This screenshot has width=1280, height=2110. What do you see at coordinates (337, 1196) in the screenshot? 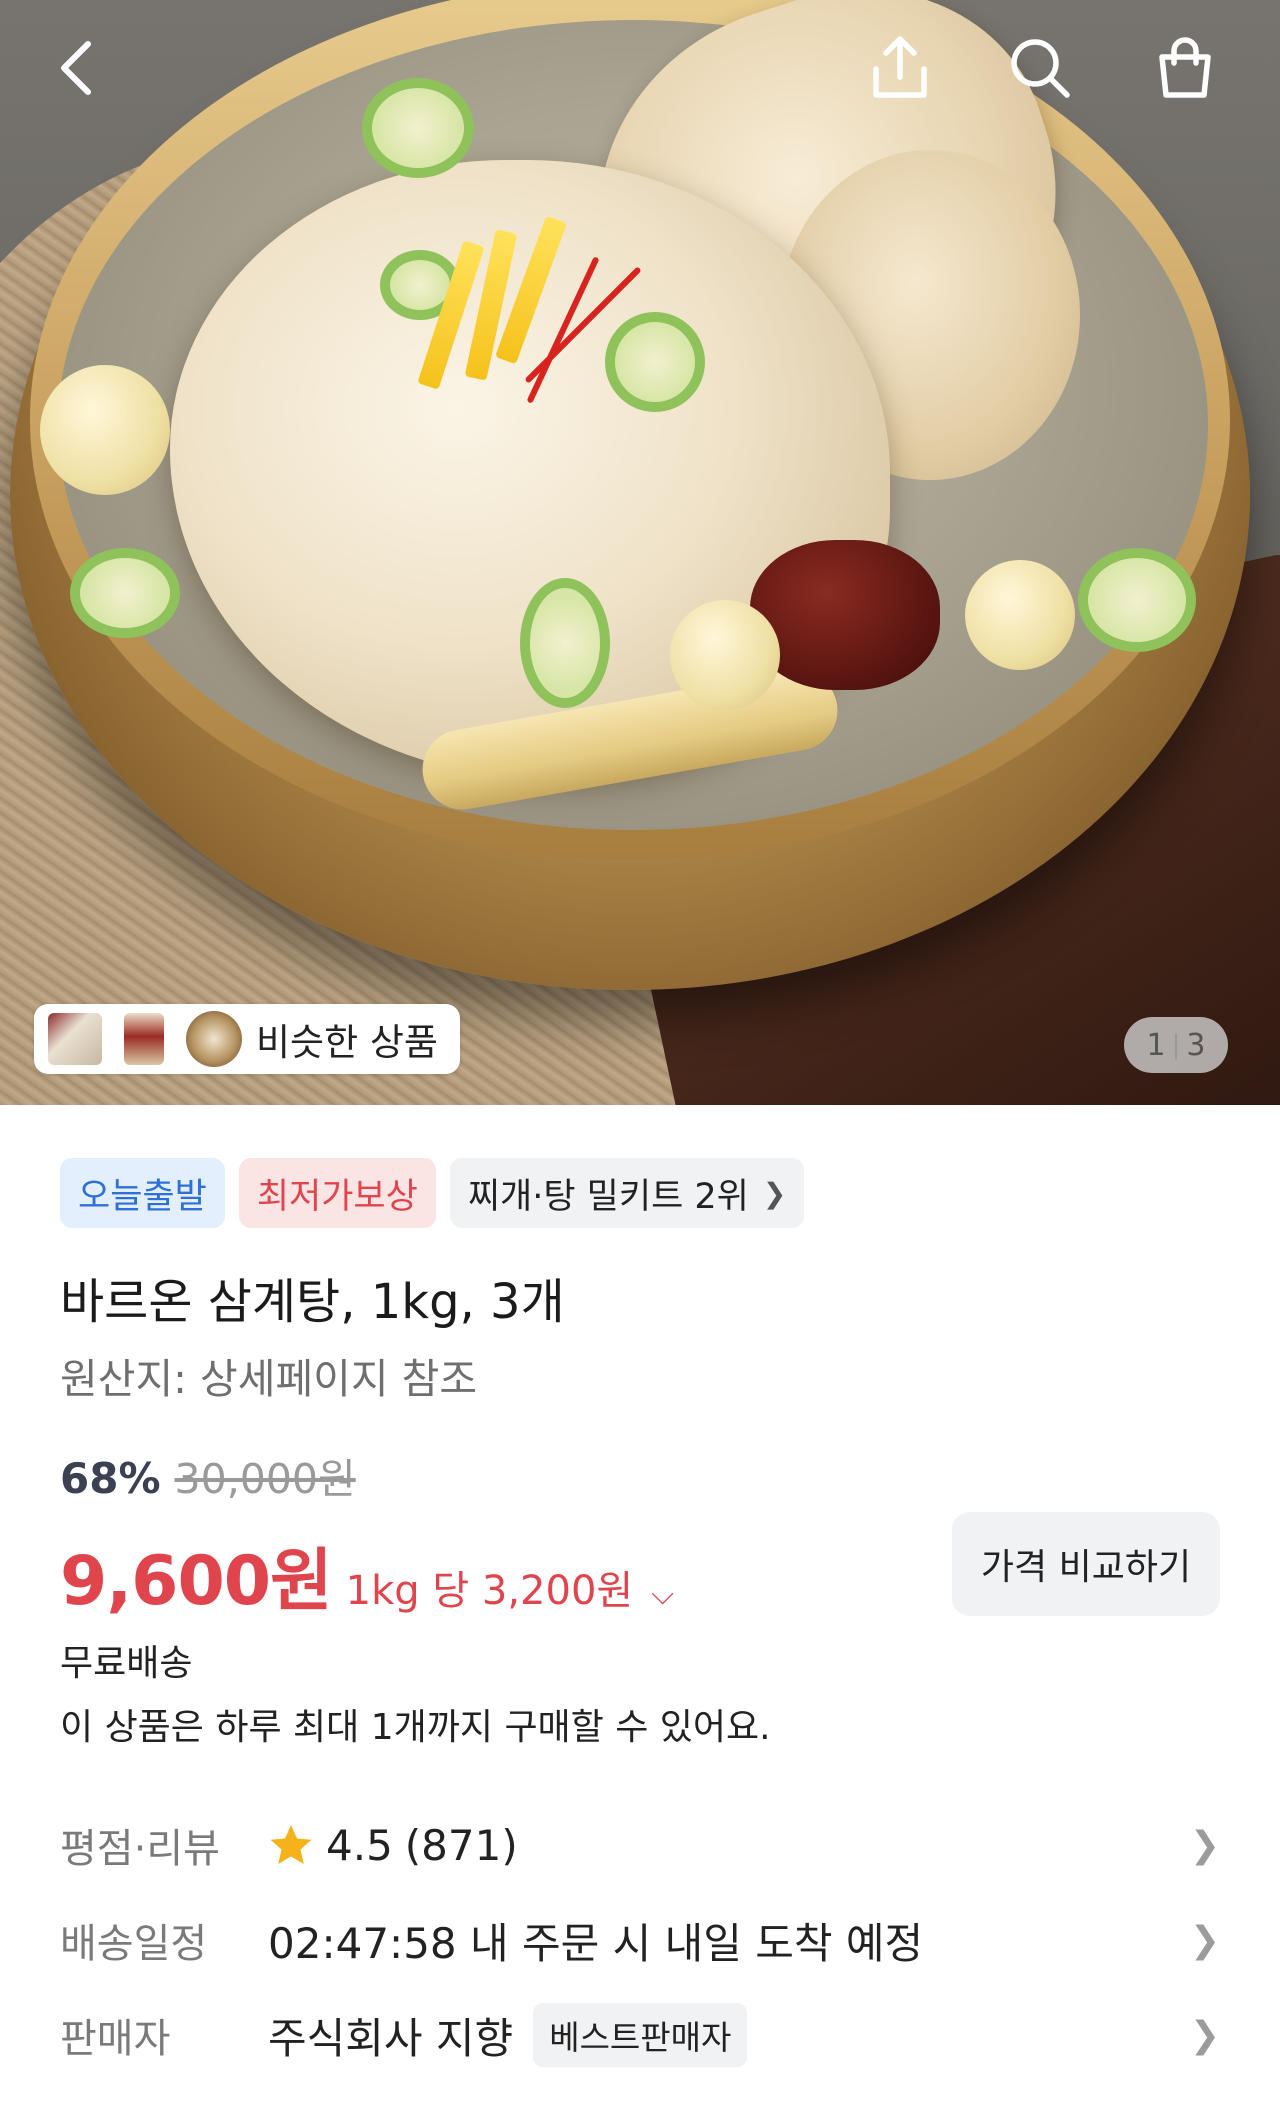
I see `lowest-price-label: 최저가보상` at bounding box center [337, 1196].